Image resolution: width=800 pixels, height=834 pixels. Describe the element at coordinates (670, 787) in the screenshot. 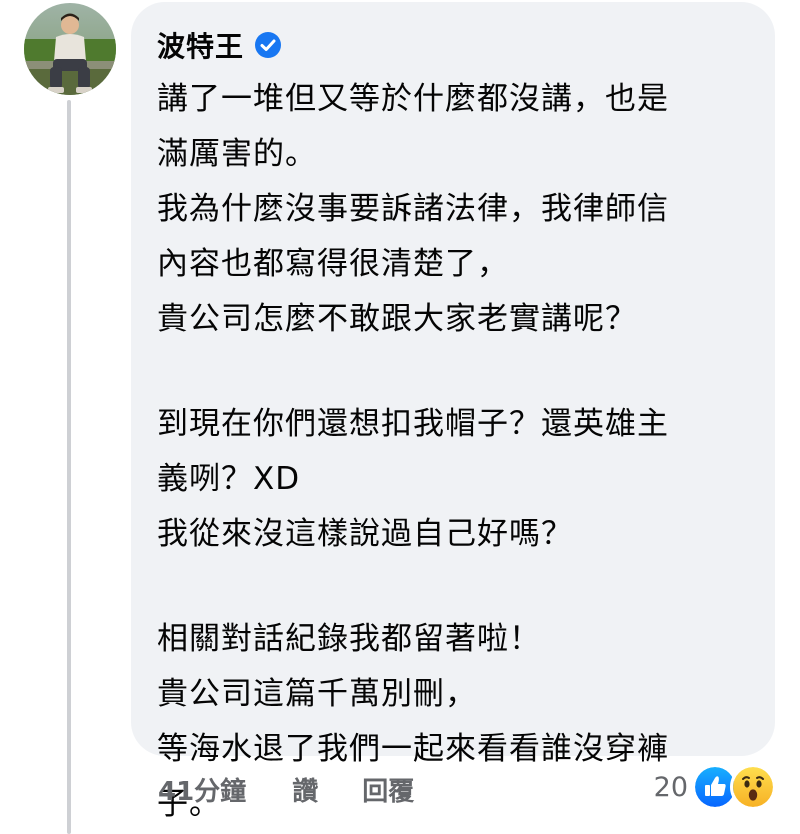

I see `reaction-count: 20` at that location.